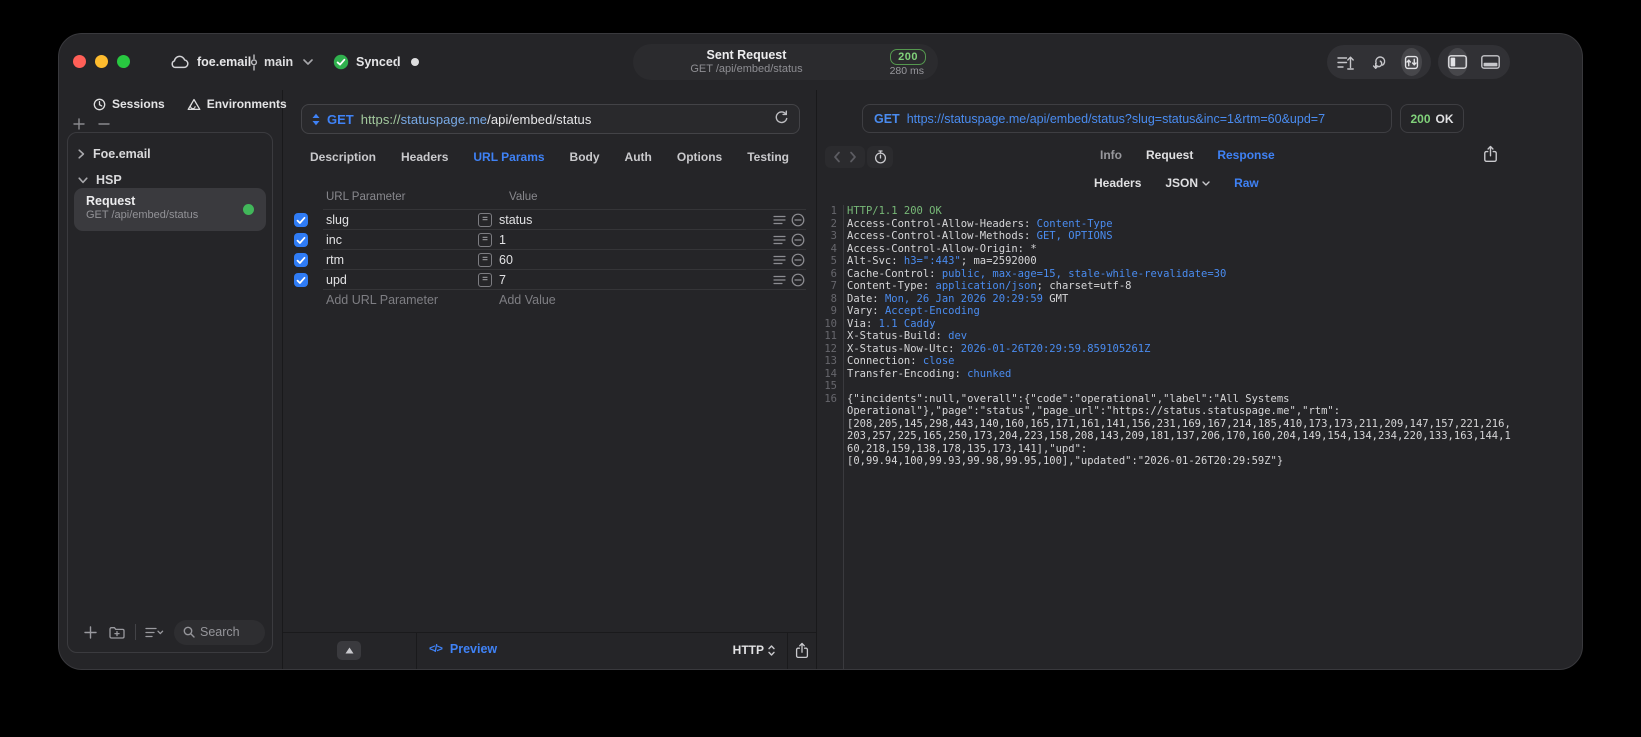 The width and height of the screenshot is (1641, 737). I want to click on tab-sessions-label: Sessions, so click(138, 104).